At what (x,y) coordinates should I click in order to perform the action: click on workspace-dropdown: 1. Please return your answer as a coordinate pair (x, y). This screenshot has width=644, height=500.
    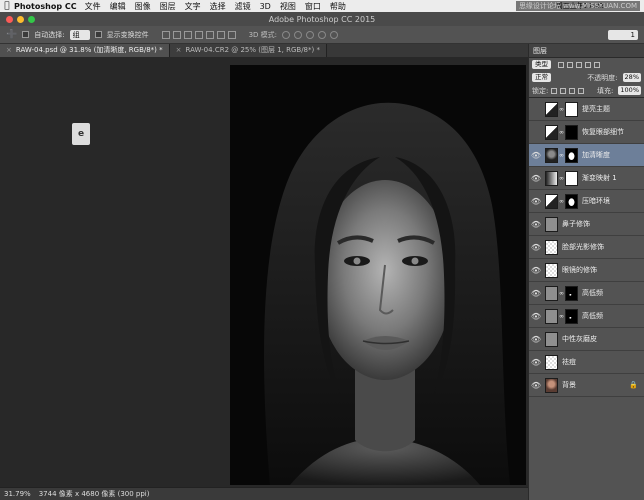
    Looking at the image, I should click on (623, 34).